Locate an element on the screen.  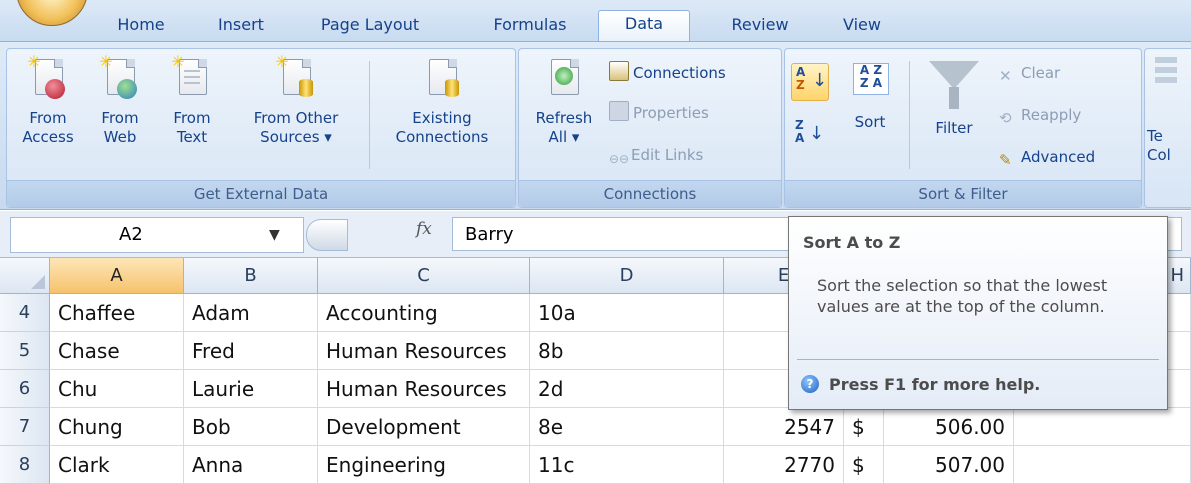
tab-insert: Insert is located at coordinates (241, 26).